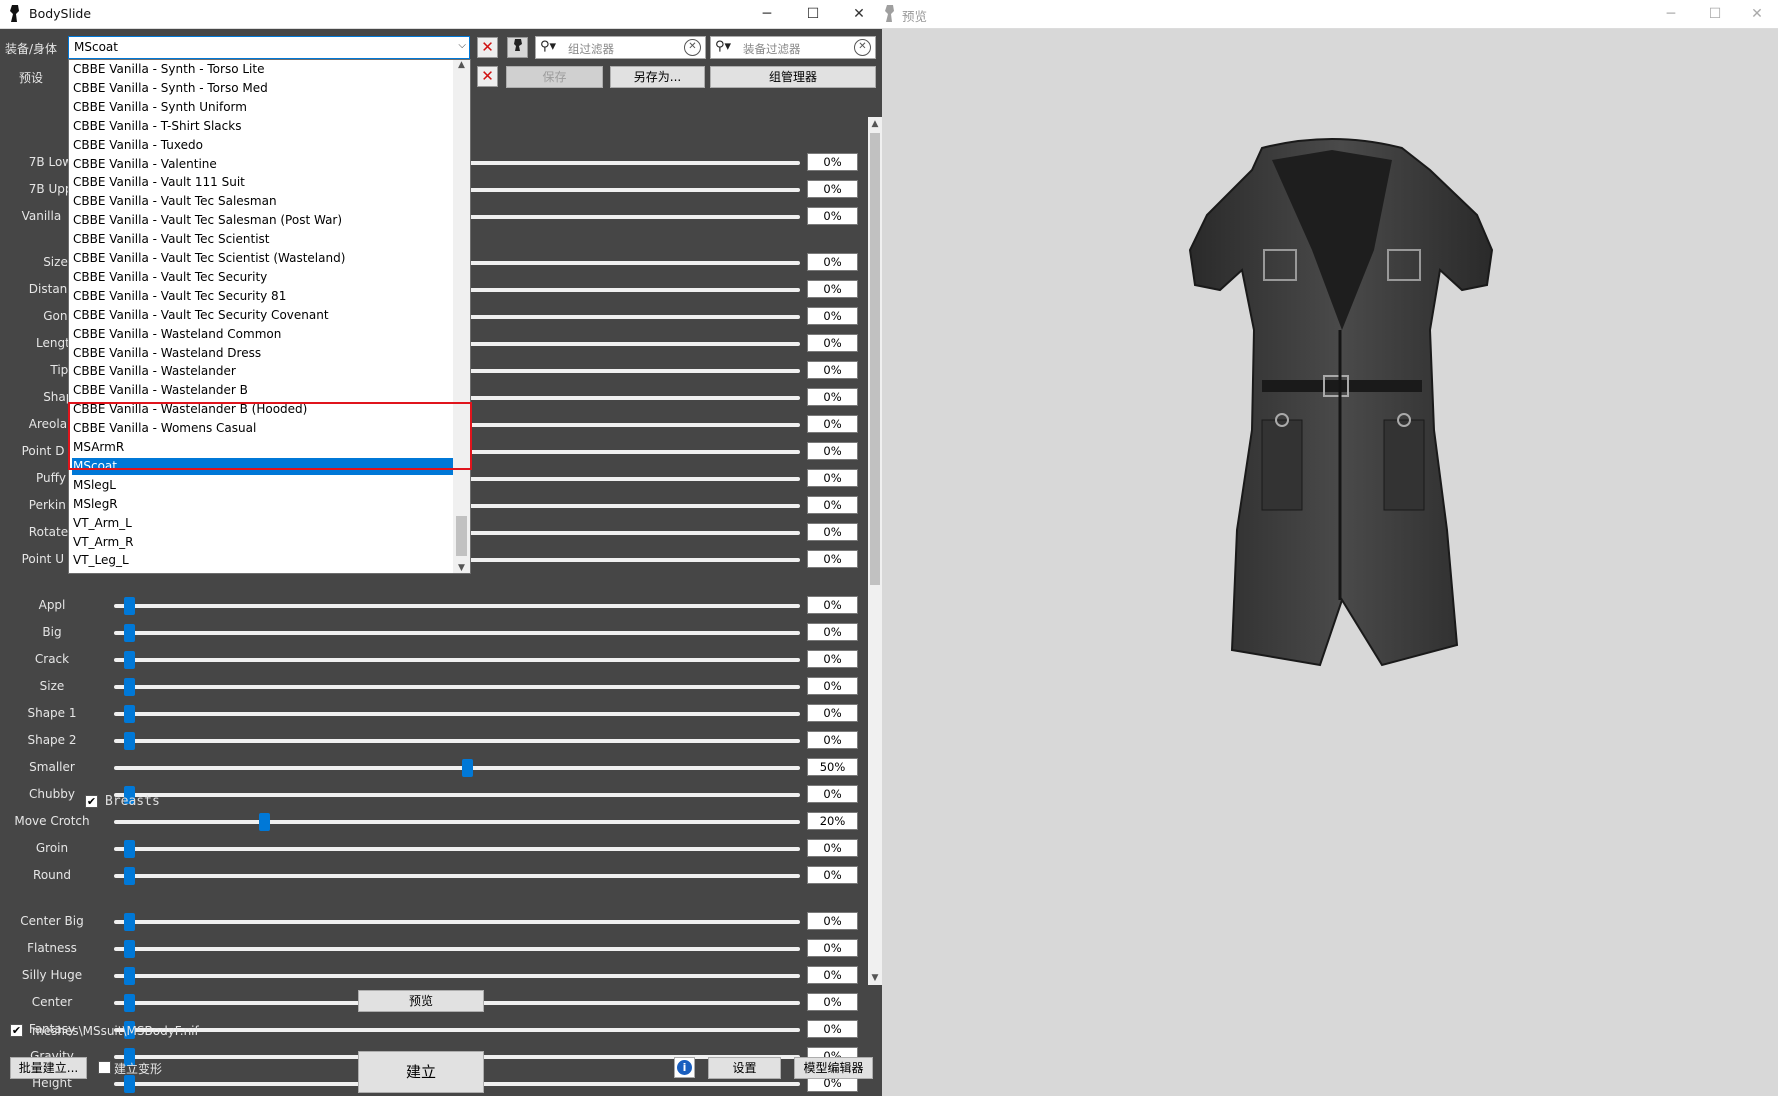 The image size is (1778, 1096). Describe the element at coordinates (1332, 410) in the screenshot. I see `coat-3d-model` at that location.